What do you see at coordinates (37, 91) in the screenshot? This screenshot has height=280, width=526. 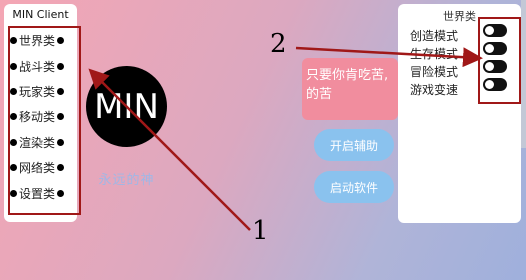 I see `category-label: 玩家类` at bounding box center [37, 91].